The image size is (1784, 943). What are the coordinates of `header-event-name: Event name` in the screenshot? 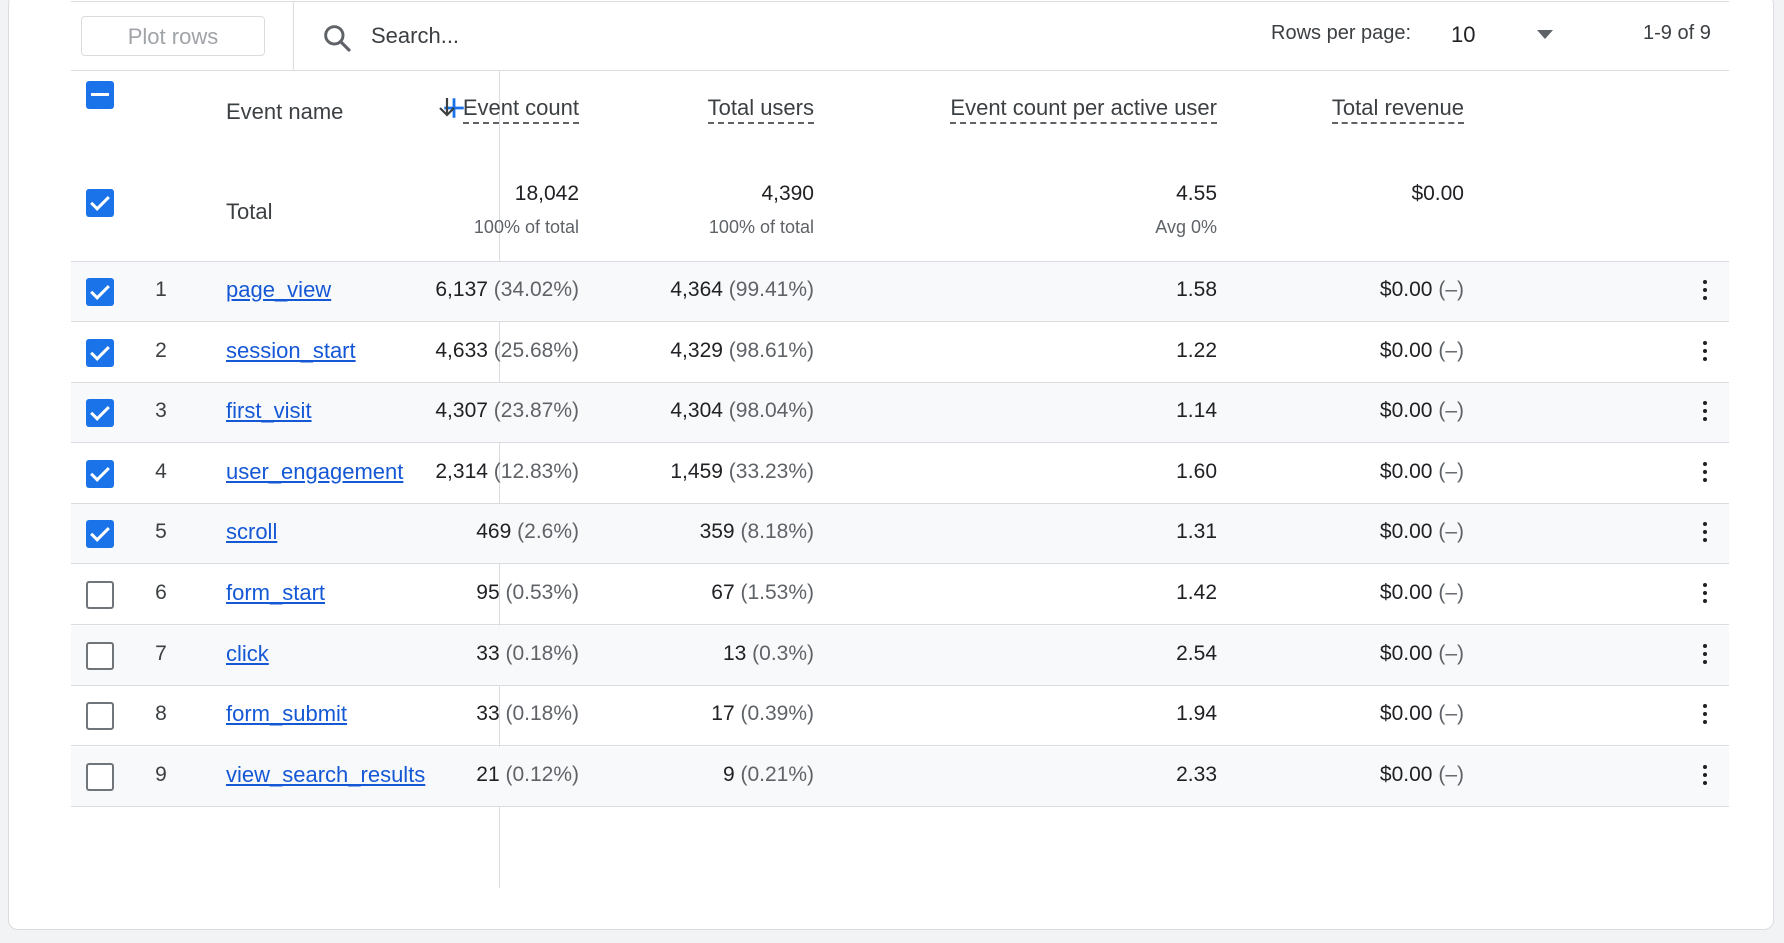 It's located at (285, 111).